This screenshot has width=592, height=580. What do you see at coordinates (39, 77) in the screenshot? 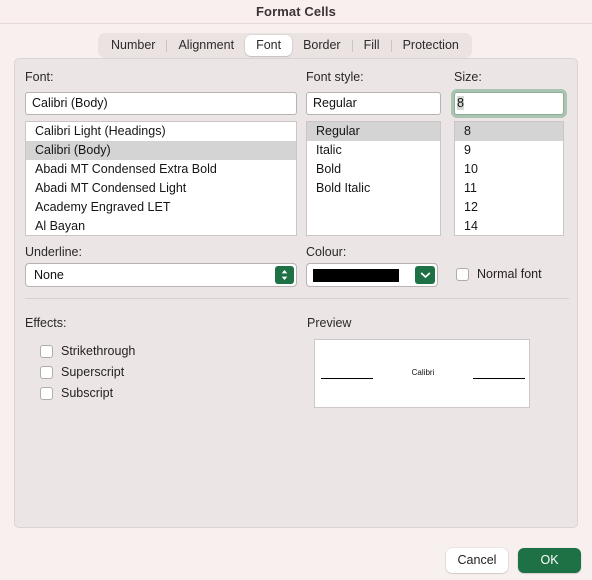
I see `font-label: Font:` at bounding box center [39, 77].